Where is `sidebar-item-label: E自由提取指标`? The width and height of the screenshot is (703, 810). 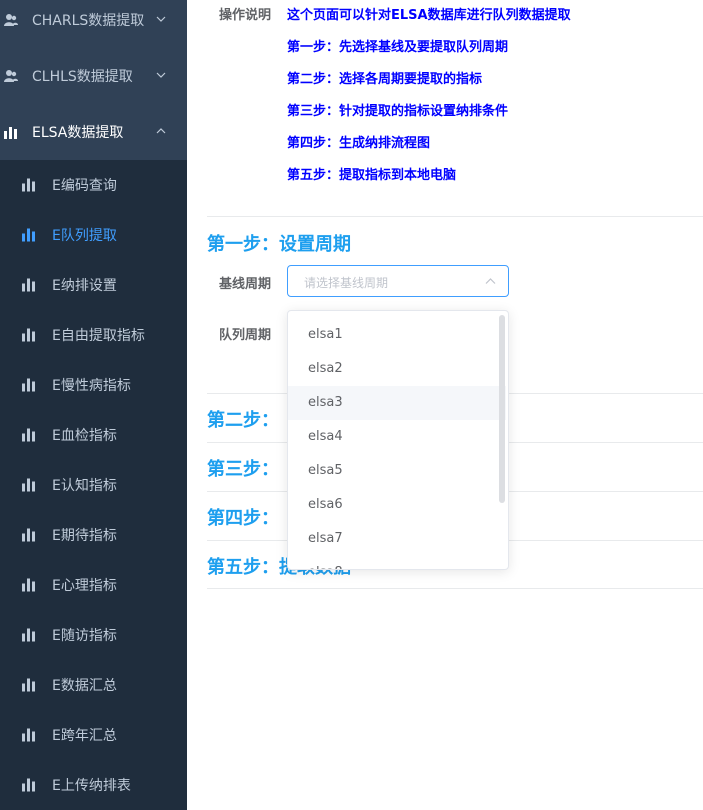 sidebar-item-label: E自由提取指标 is located at coordinates (98, 336).